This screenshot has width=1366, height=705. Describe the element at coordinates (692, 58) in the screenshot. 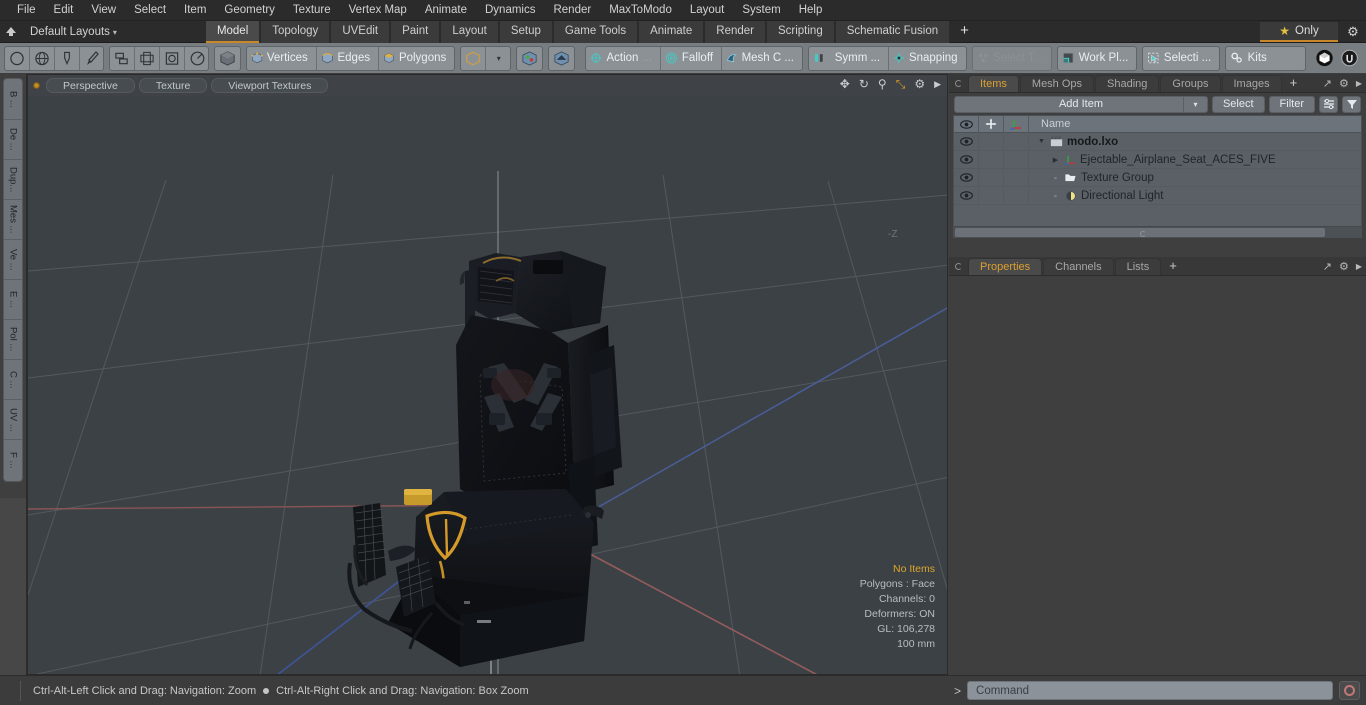

I see `falloff-button: Falloff` at that location.